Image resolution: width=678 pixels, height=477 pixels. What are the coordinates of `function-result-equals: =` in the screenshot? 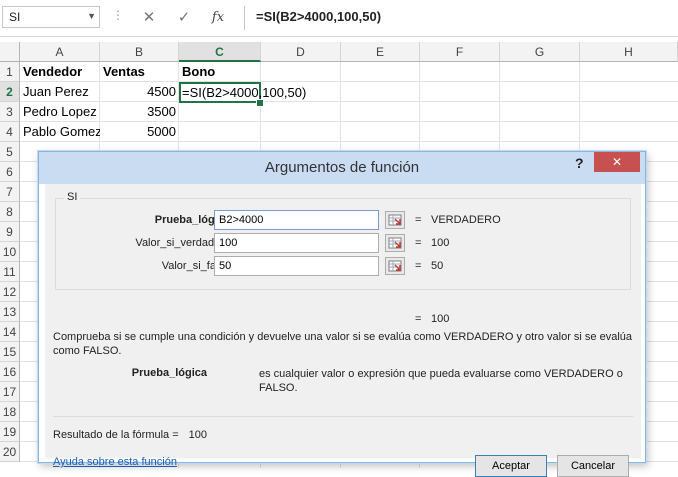 It's located at (418, 319).